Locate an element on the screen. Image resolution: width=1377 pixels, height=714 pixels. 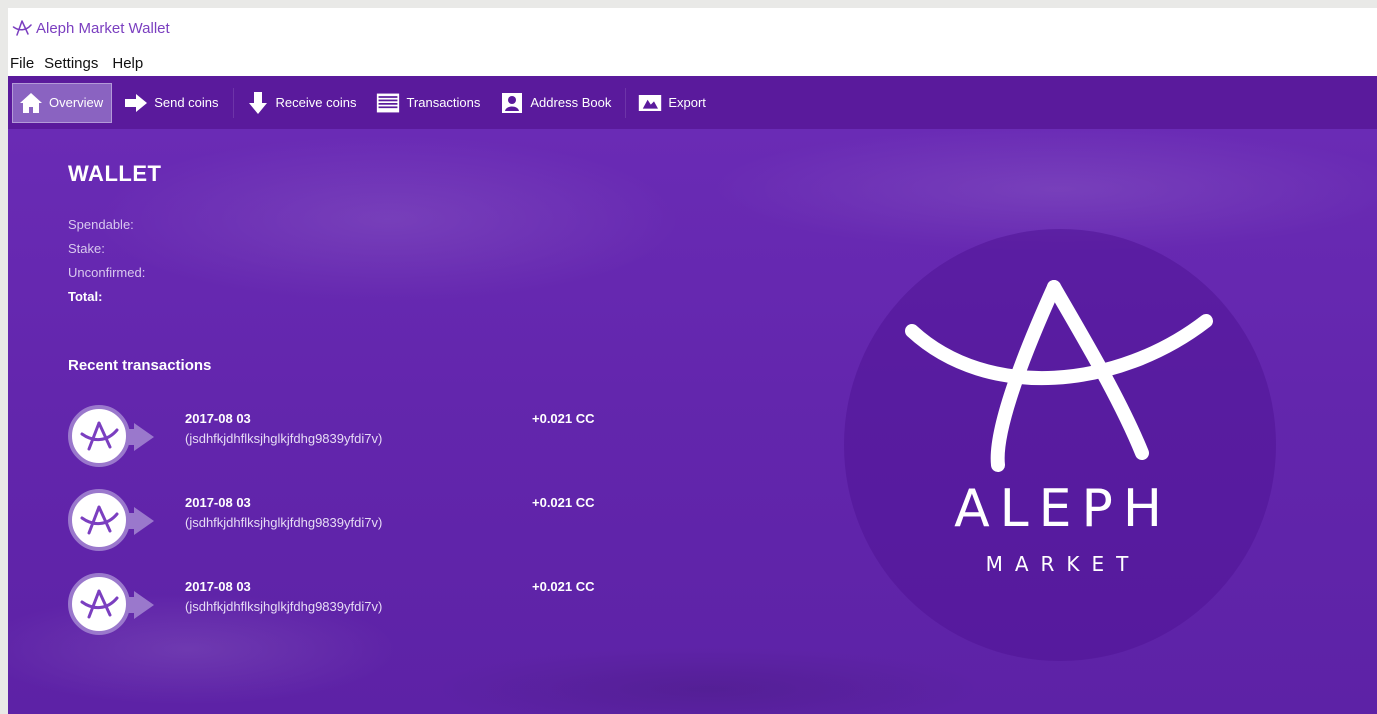
tab-overview-label: Overview is located at coordinates (76, 102).